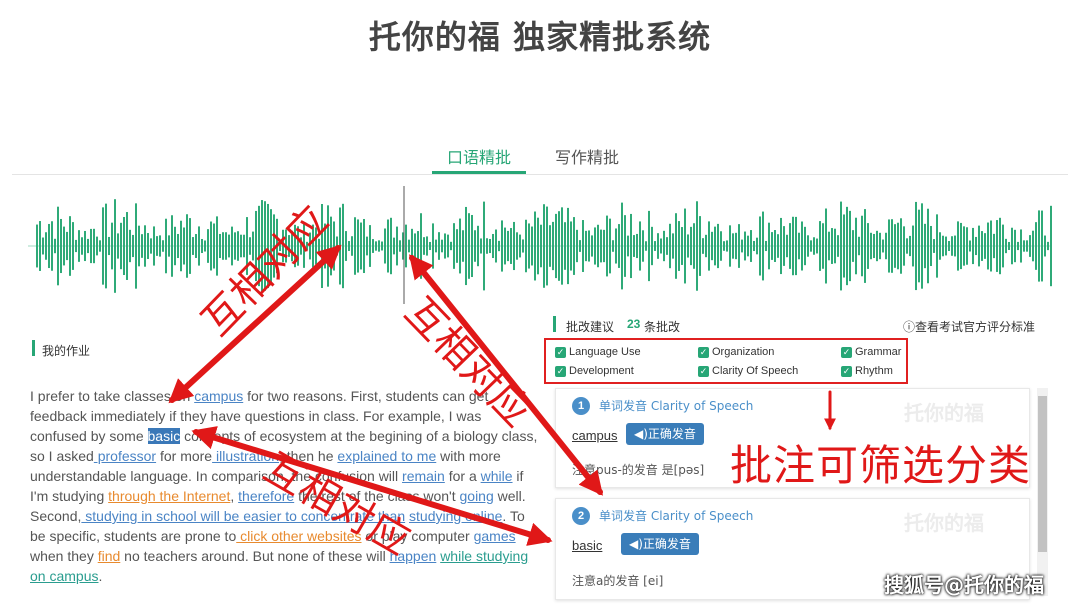 The image size is (1080, 606). I want to click on essay-mark-internet: through the Internet, so click(169, 496).